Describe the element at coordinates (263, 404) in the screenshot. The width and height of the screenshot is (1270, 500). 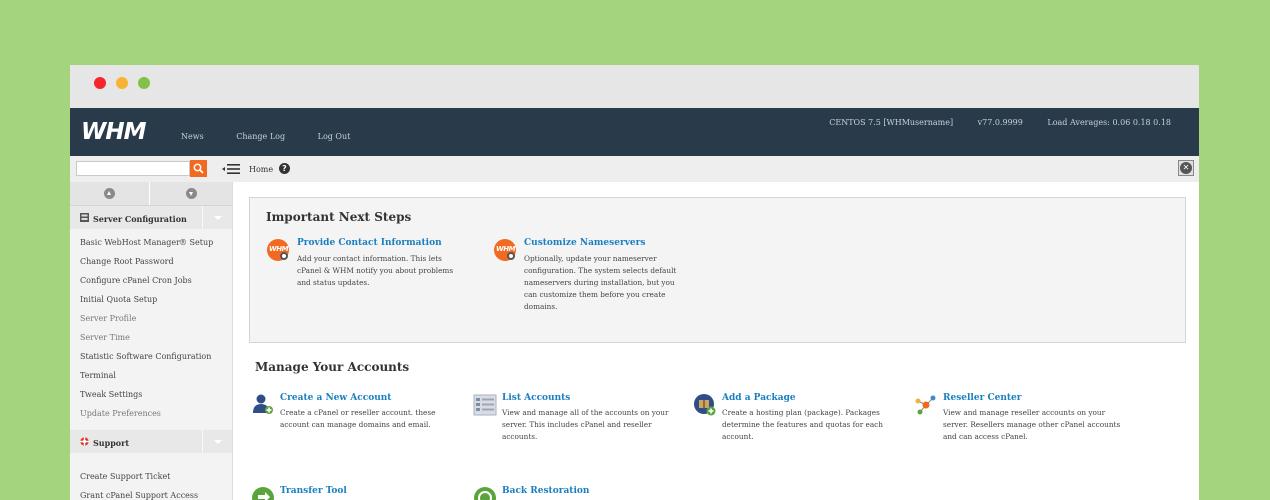
I see `add-user-icon` at that location.